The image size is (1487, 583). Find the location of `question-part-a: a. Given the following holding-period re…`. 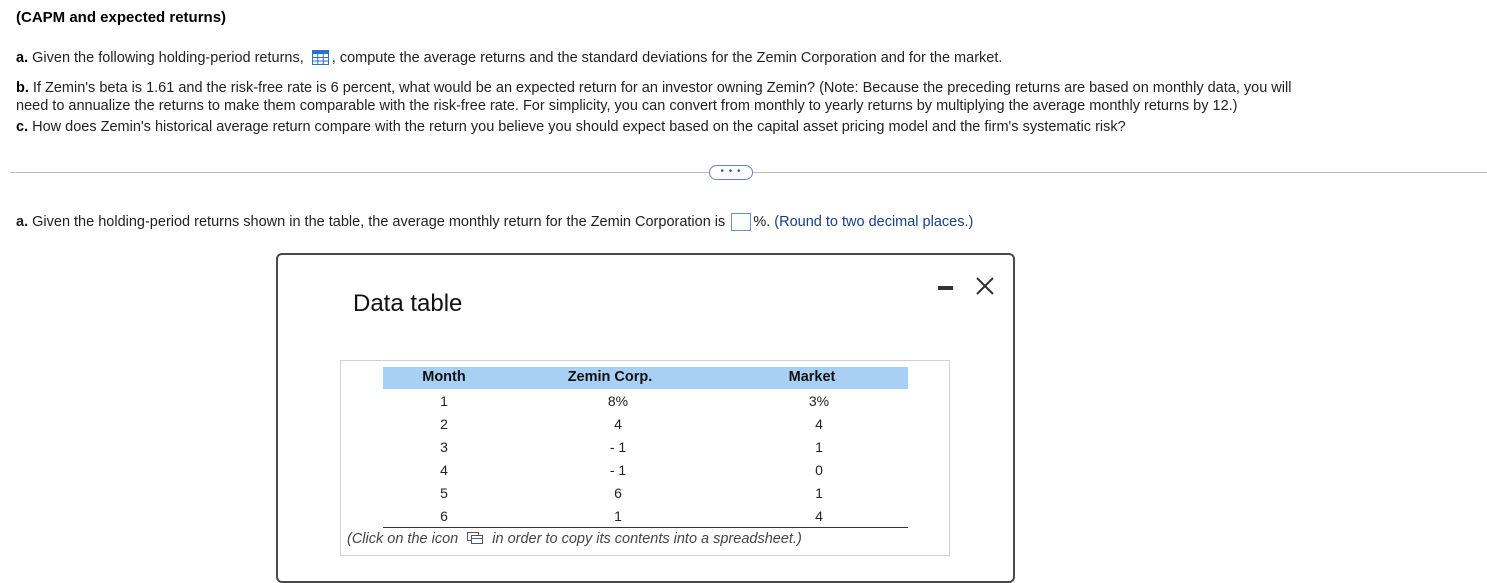

question-part-a: a. Given the following holding-period re… is located at coordinates (509, 58).